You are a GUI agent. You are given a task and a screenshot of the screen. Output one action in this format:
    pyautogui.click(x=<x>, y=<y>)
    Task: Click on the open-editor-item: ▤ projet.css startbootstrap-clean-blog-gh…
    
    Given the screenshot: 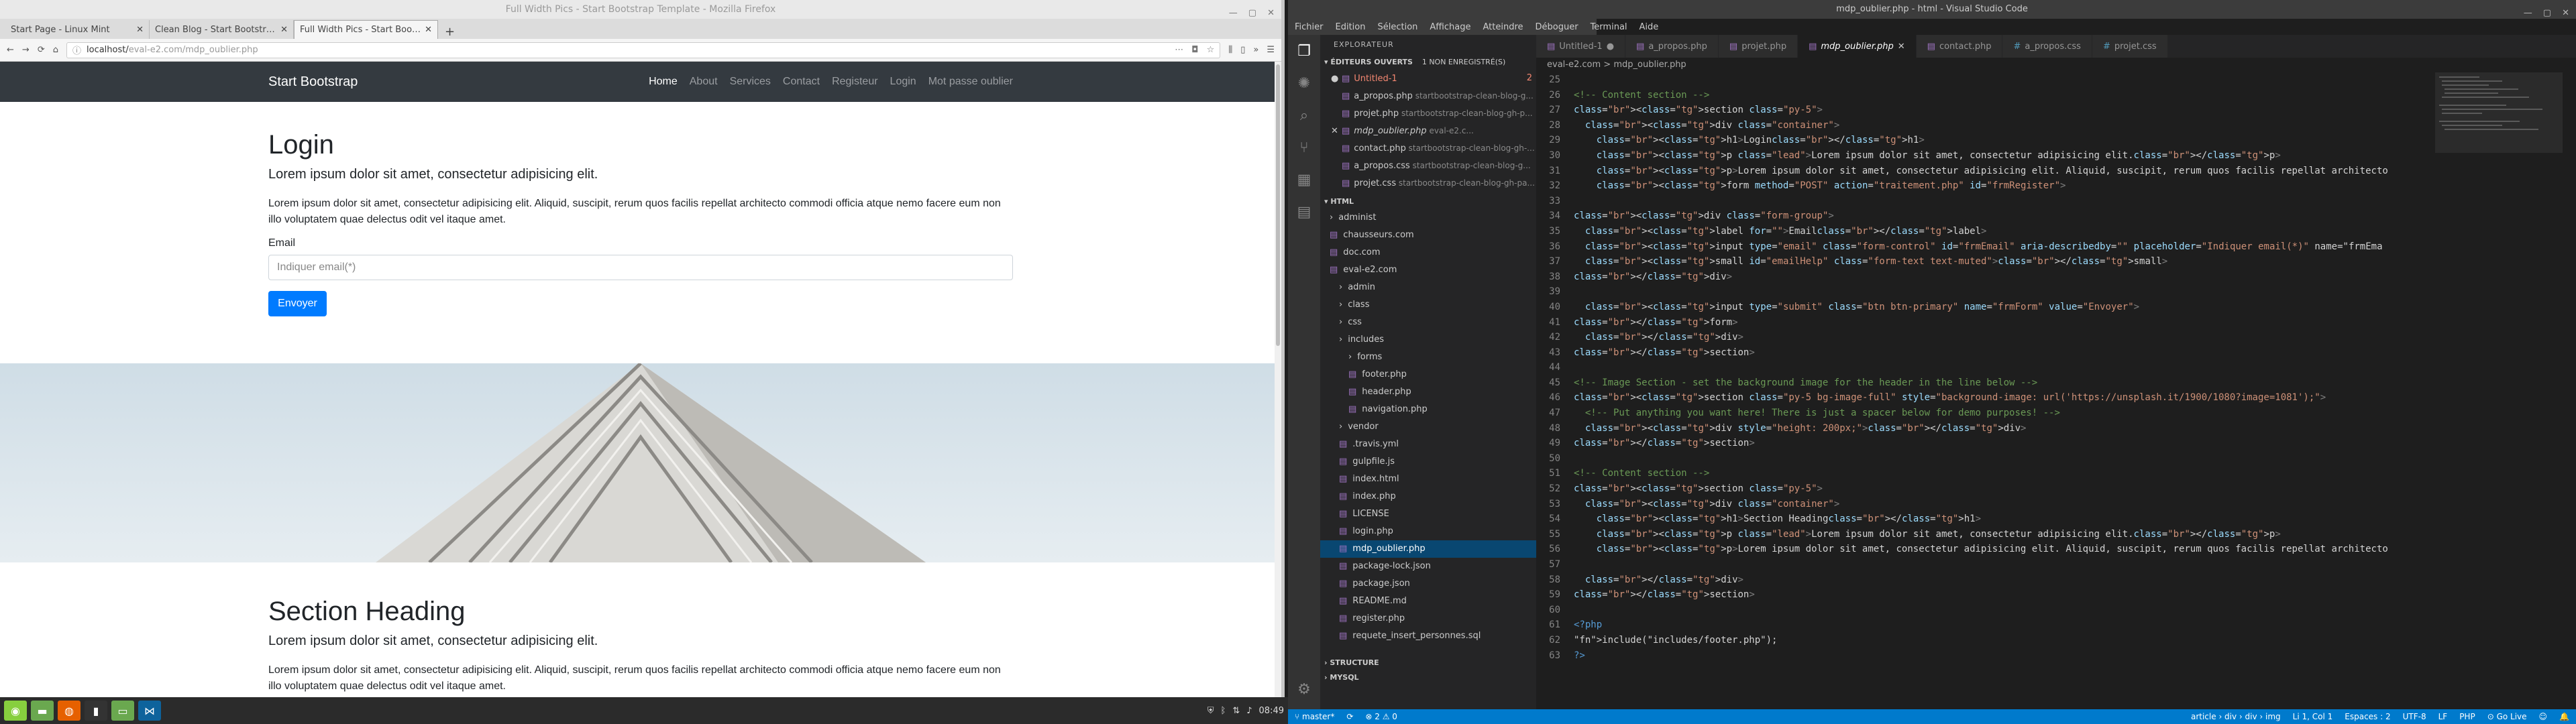 What is the action you would take?
    pyautogui.click(x=1428, y=183)
    